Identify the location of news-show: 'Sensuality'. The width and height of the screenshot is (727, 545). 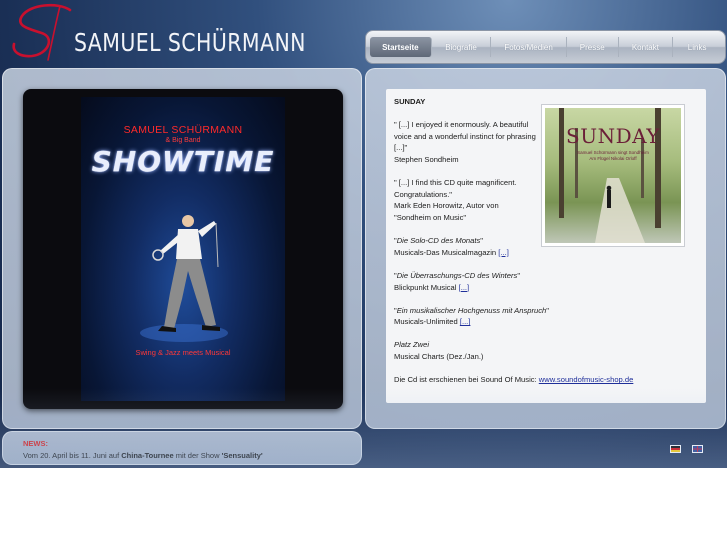
(242, 455).